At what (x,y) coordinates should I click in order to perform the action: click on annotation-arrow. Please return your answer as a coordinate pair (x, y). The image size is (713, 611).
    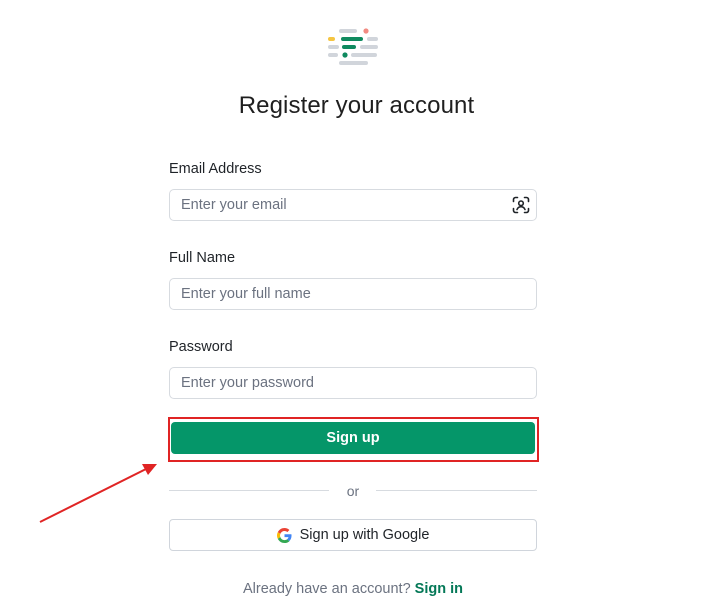
    Looking at the image, I should click on (98, 493).